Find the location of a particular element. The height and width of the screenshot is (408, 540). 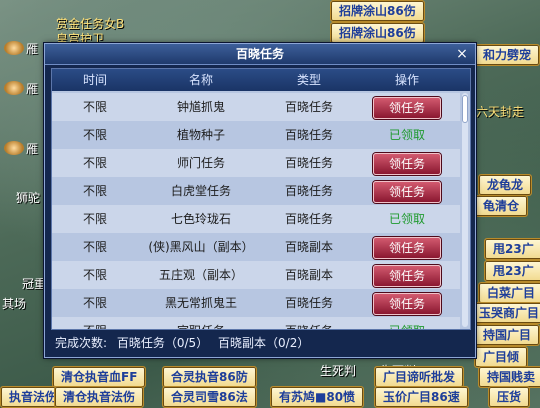

stall-sign: 持国广目 is located at coordinates (507, 335).